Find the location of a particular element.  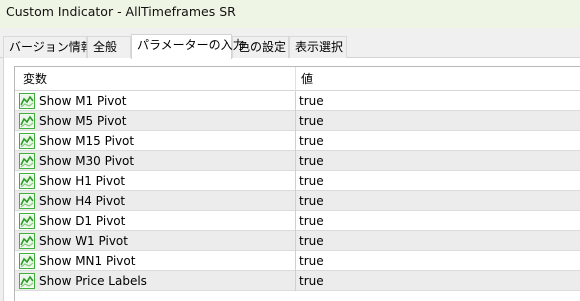

tab-version-info: バージョン情報 is located at coordinates (48, 47).